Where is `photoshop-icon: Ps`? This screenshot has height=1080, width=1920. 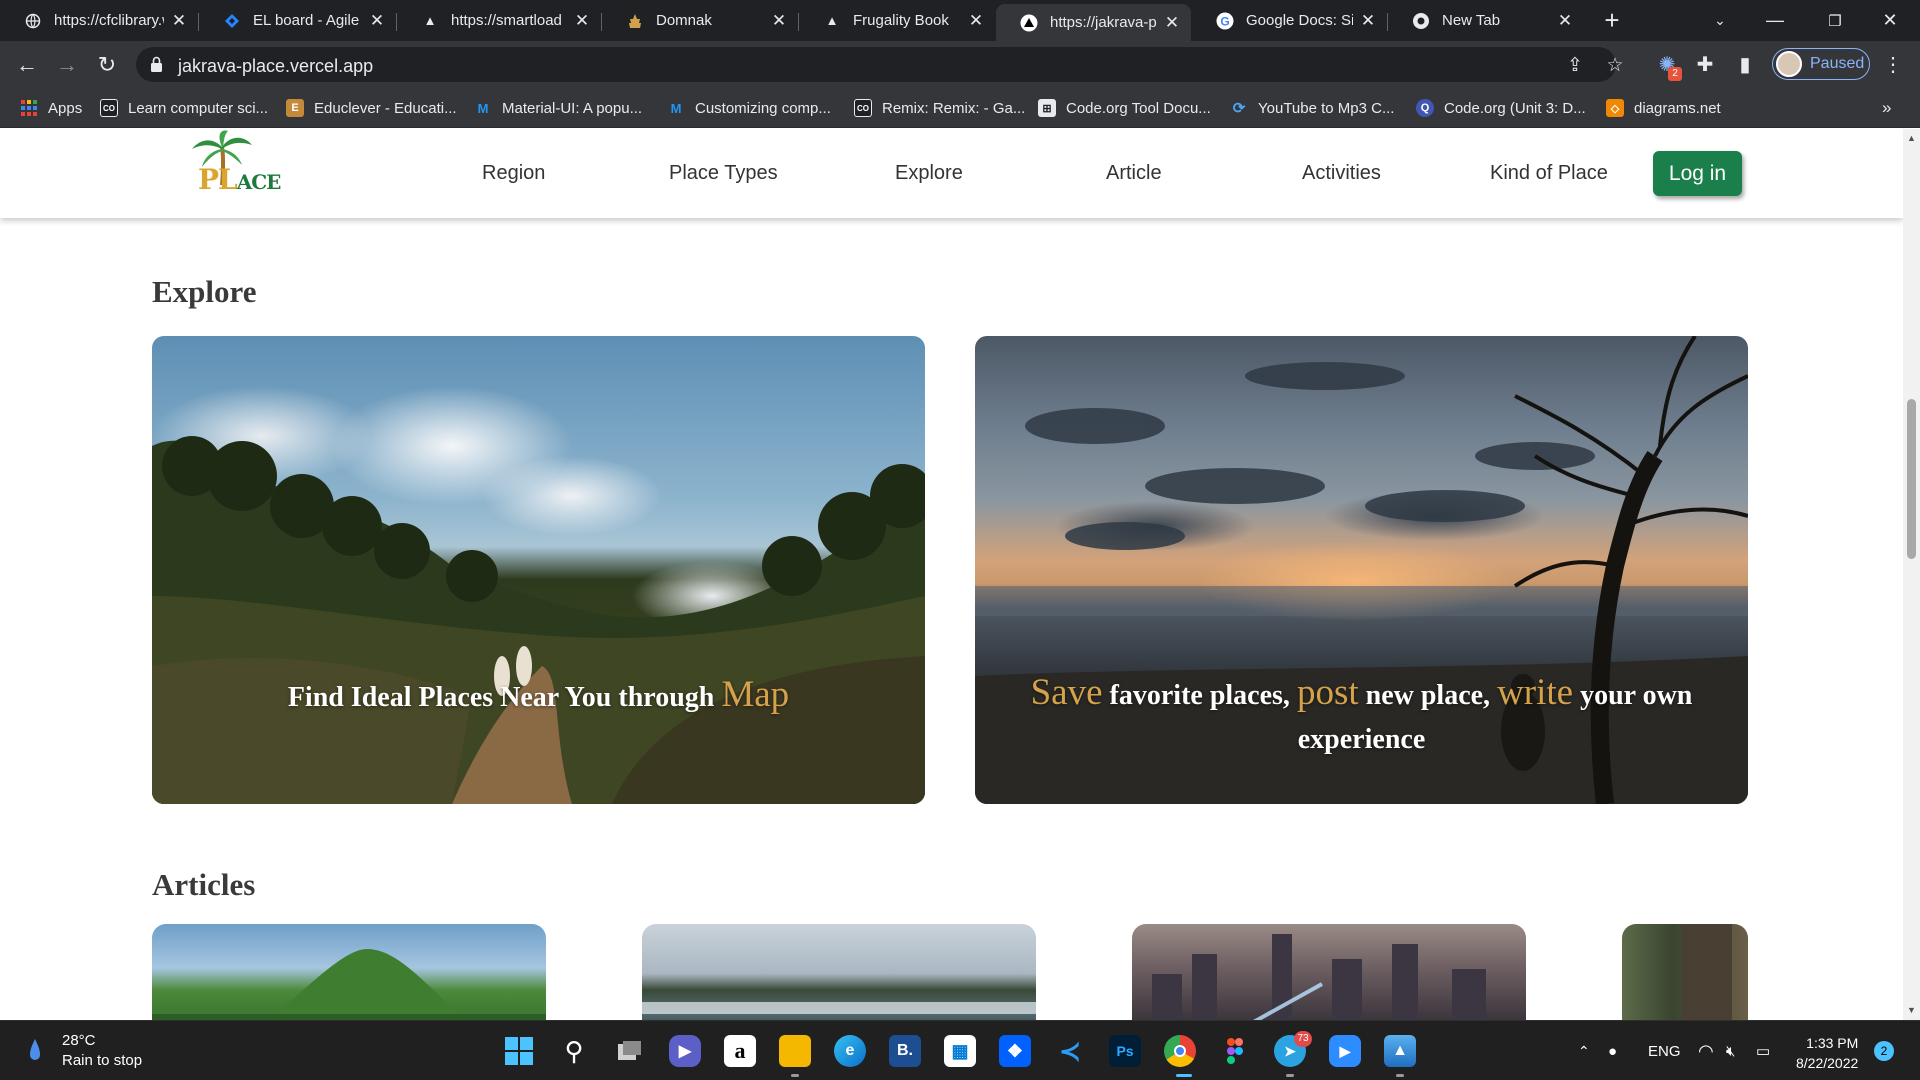 photoshop-icon: Ps is located at coordinates (1125, 1051).